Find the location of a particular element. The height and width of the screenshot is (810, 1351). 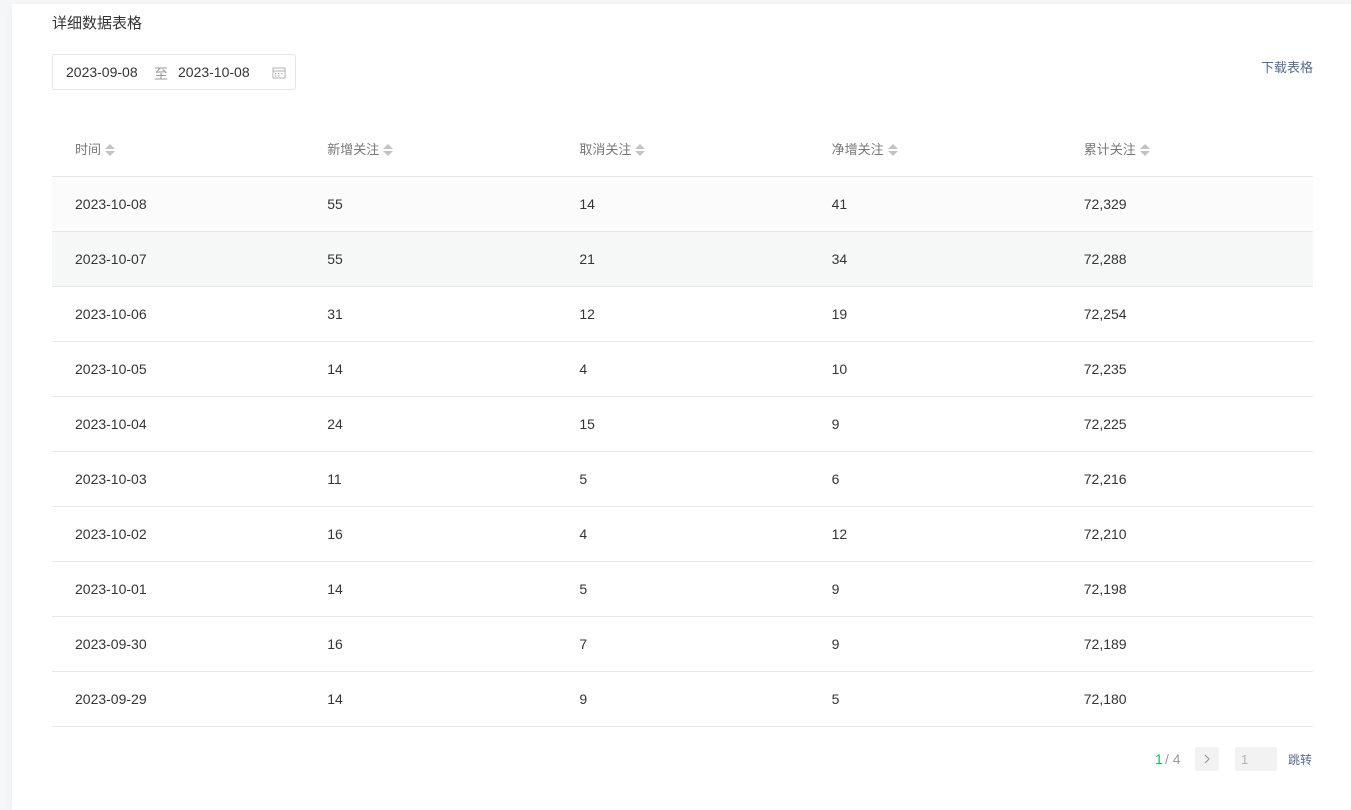

column-net-follows-cell: 10 is located at coordinates (934, 369).